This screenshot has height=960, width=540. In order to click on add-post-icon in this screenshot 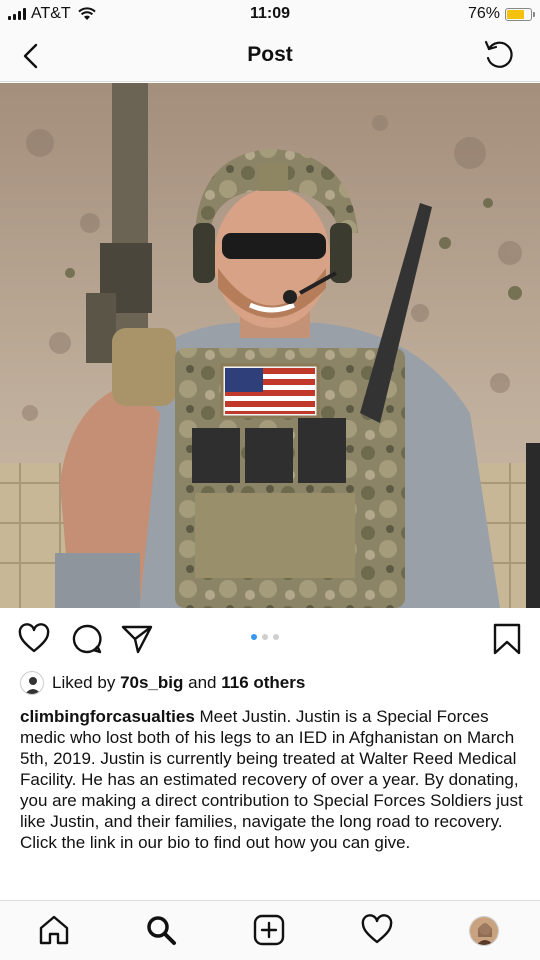, I will do `click(269, 930)`.